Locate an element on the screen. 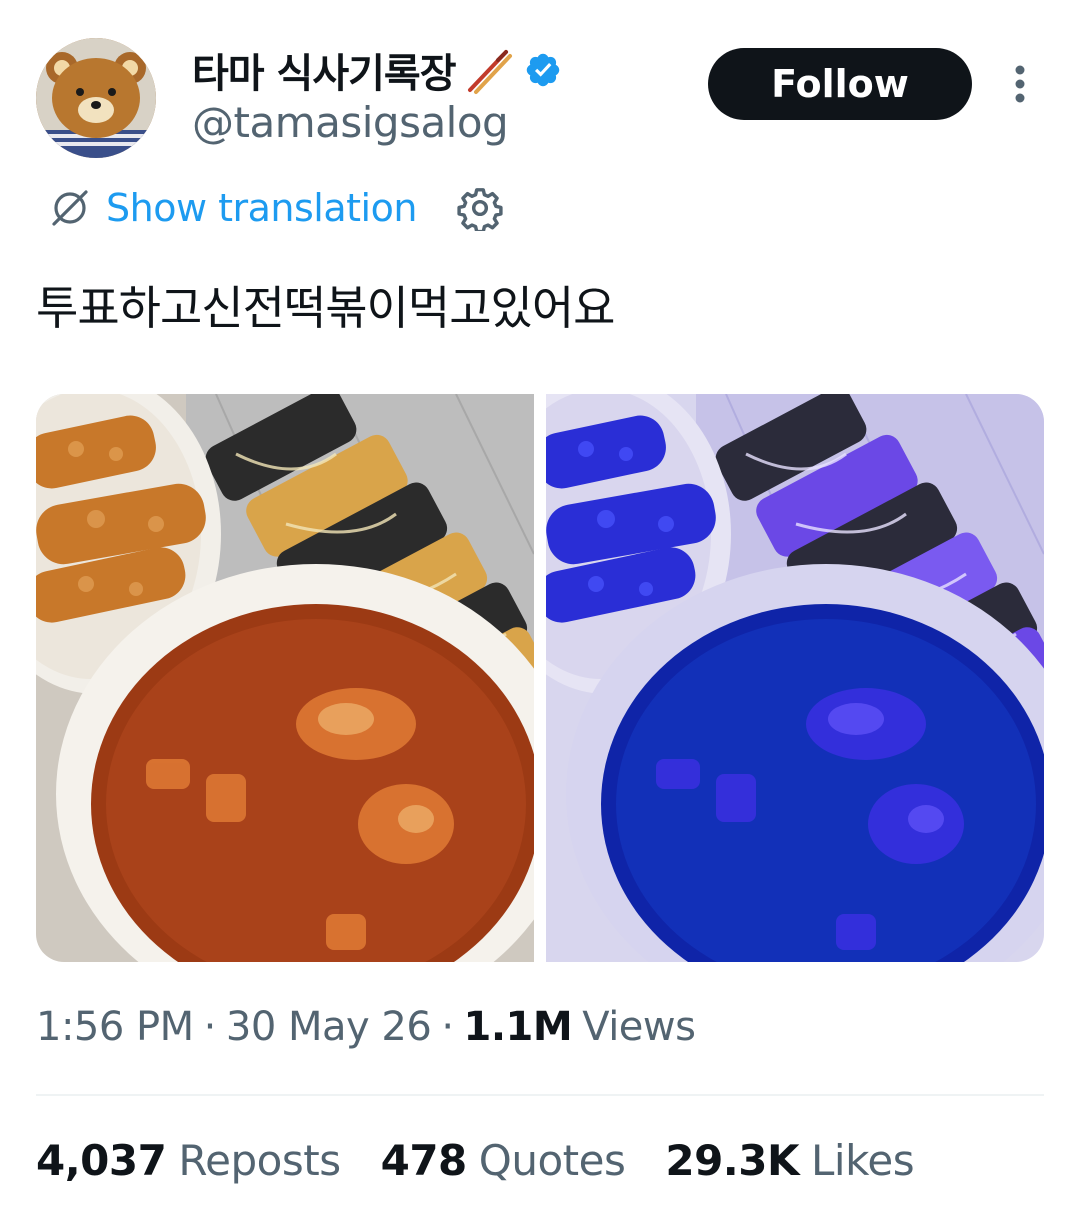  likes-count: 29.3K is located at coordinates (732, 1160).